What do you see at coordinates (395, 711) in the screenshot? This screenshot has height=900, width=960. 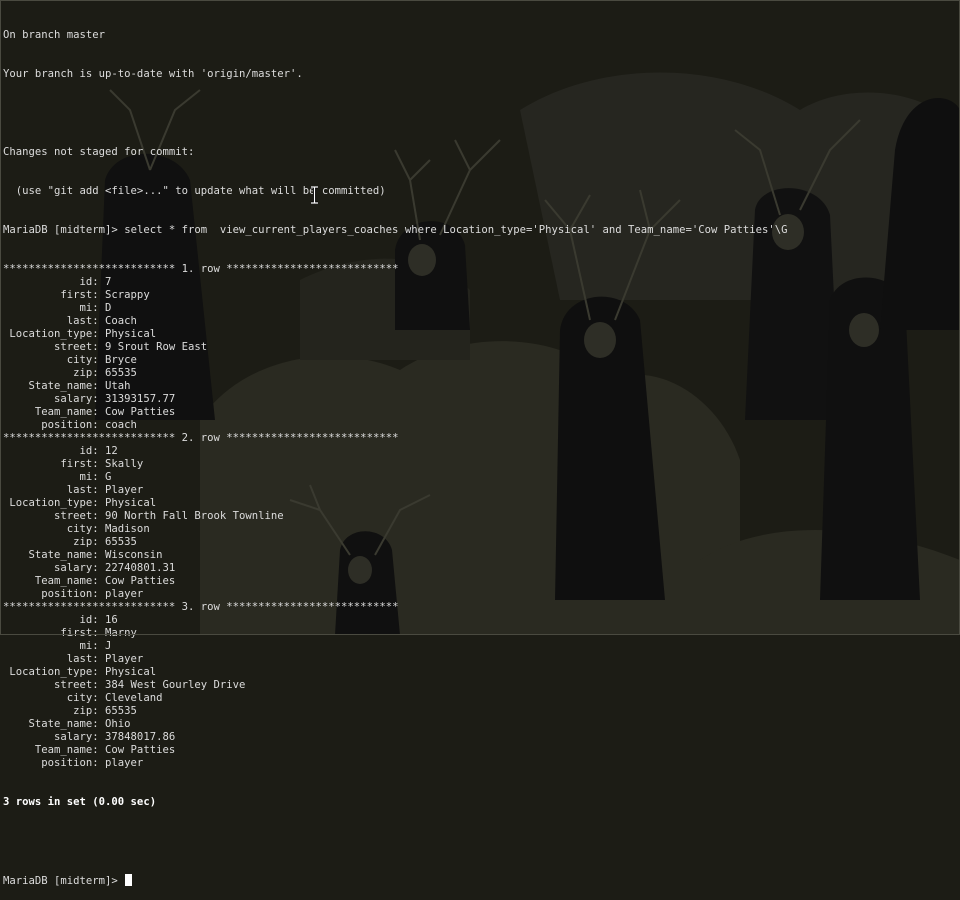 I see `field-row: zip: 65535` at bounding box center [395, 711].